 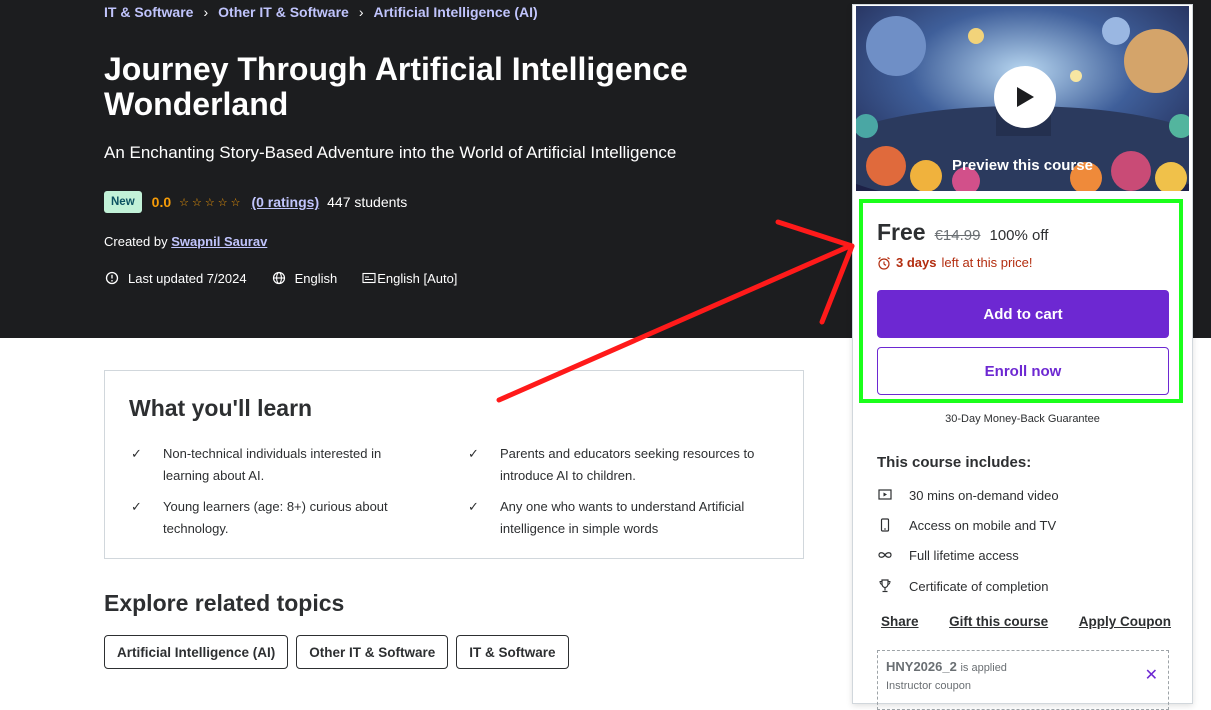 I want to click on topic-other-it: Other IT & Software, so click(x=372, y=652).